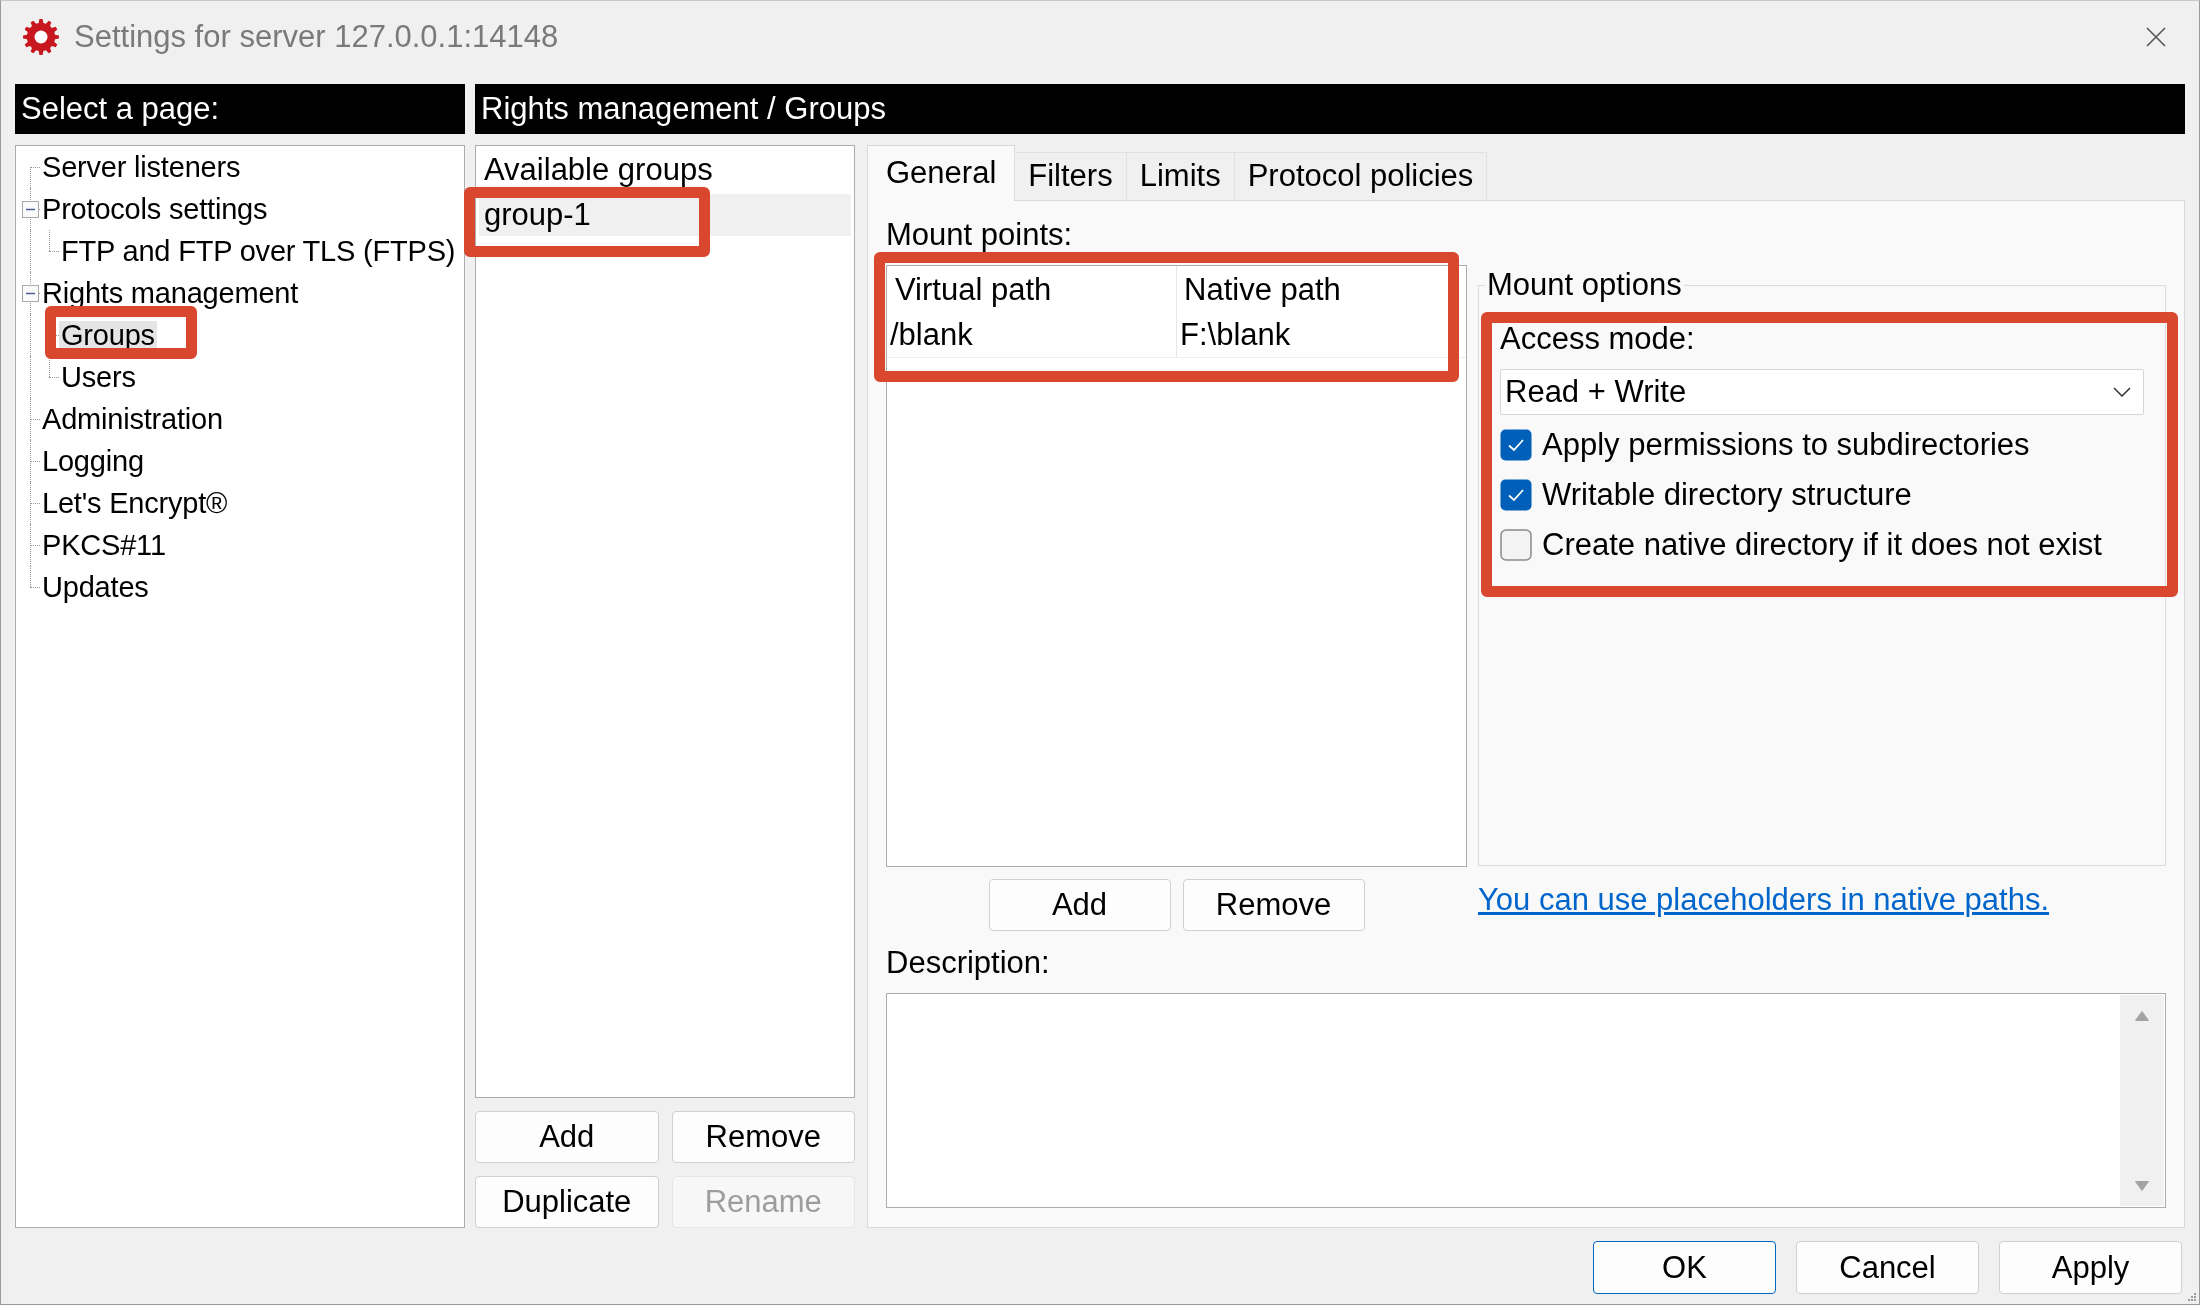 This screenshot has width=2200, height=1305. Describe the element at coordinates (1887, 1267) in the screenshot. I see `cancel-button: Cancel` at that location.